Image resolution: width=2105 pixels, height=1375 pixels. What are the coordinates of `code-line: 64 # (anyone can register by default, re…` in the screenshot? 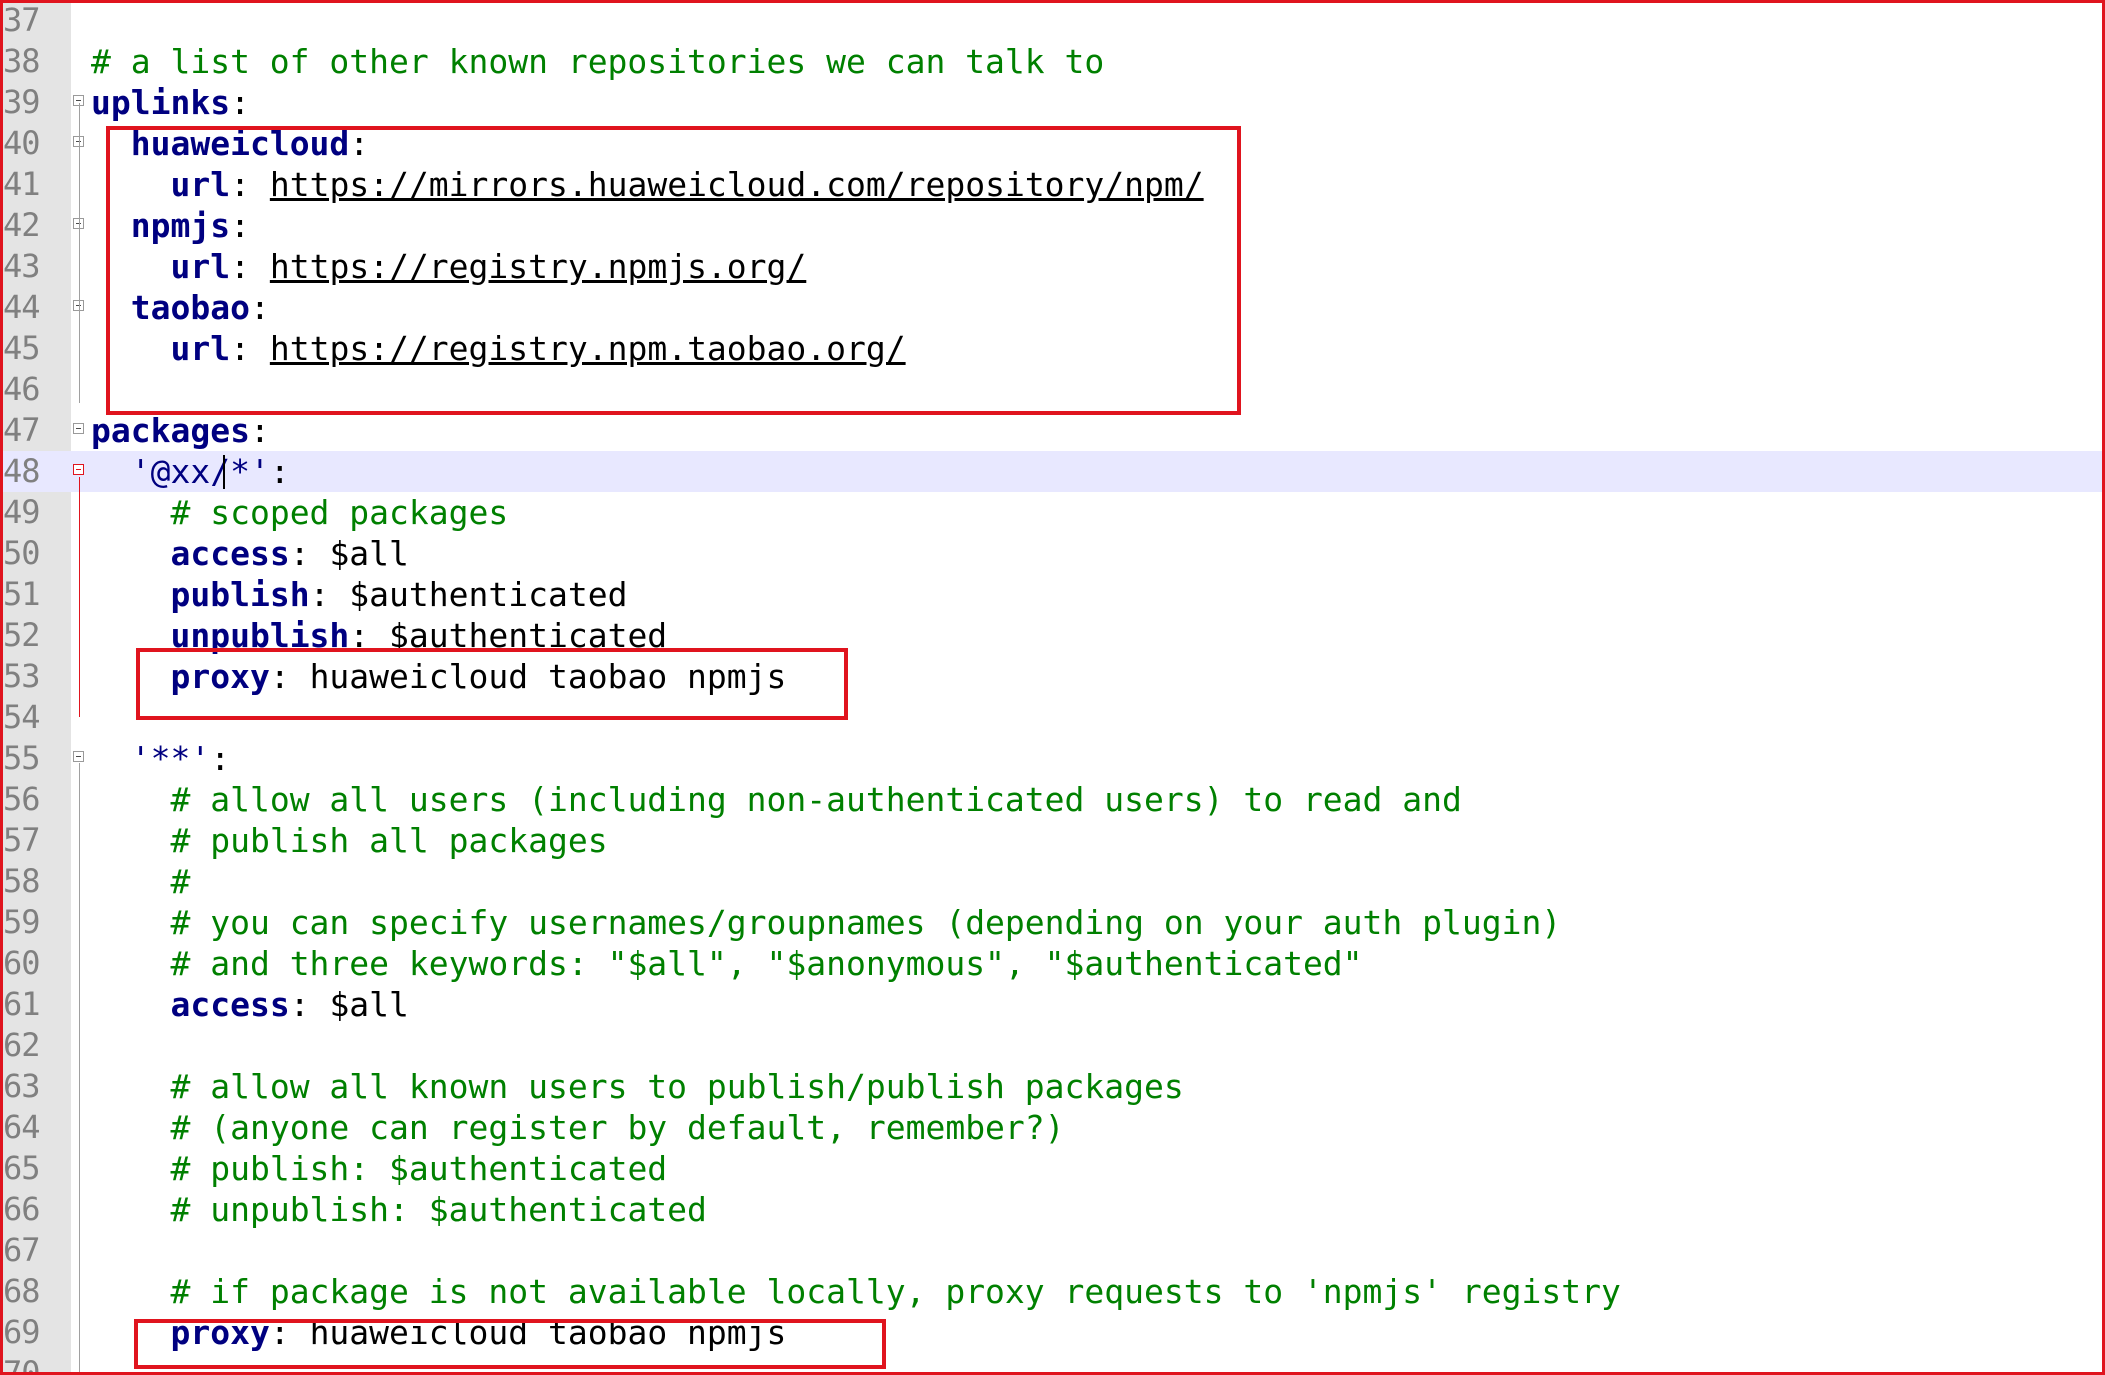 It's located at (1052, 1127).